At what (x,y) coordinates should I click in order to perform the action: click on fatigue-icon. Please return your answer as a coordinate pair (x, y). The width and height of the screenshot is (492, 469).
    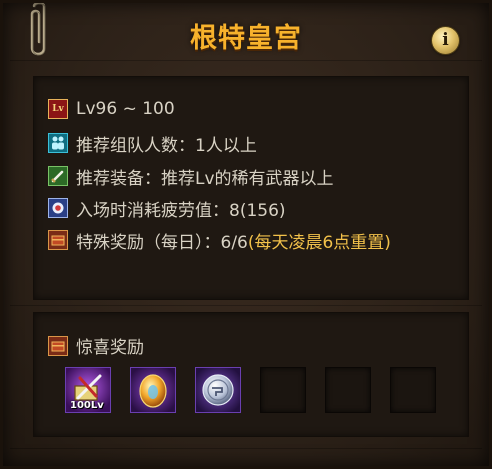
    Looking at the image, I should click on (58, 208).